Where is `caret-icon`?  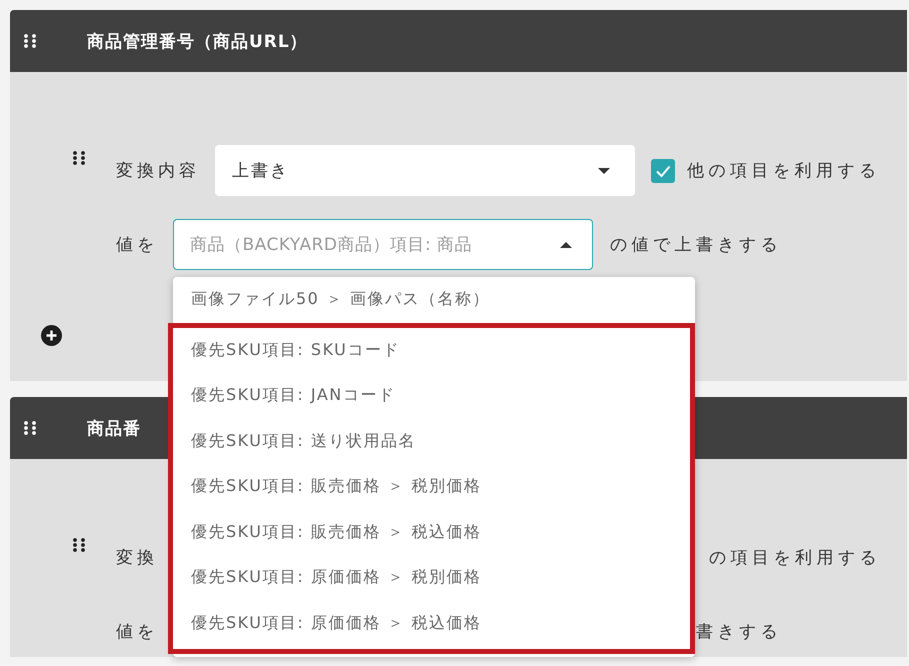 caret-icon is located at coordinates (604, 171).